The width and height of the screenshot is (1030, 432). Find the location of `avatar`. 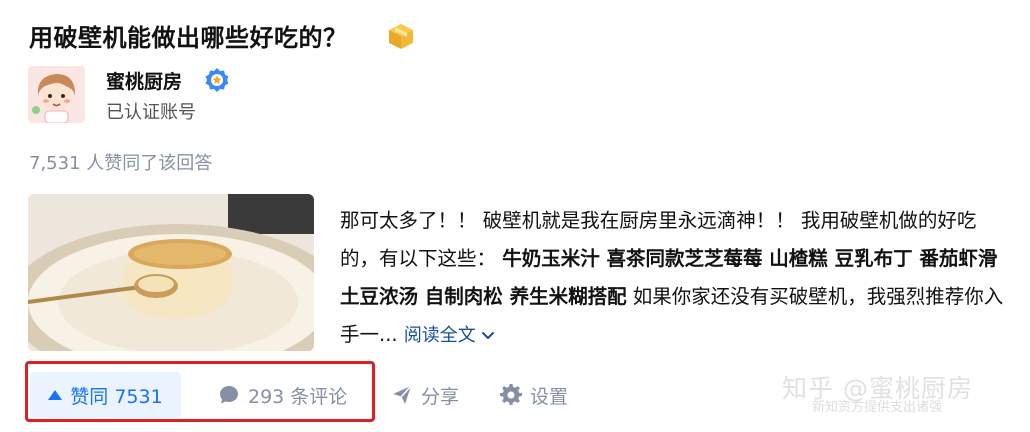

avatar is located at coordinates (56, 94).